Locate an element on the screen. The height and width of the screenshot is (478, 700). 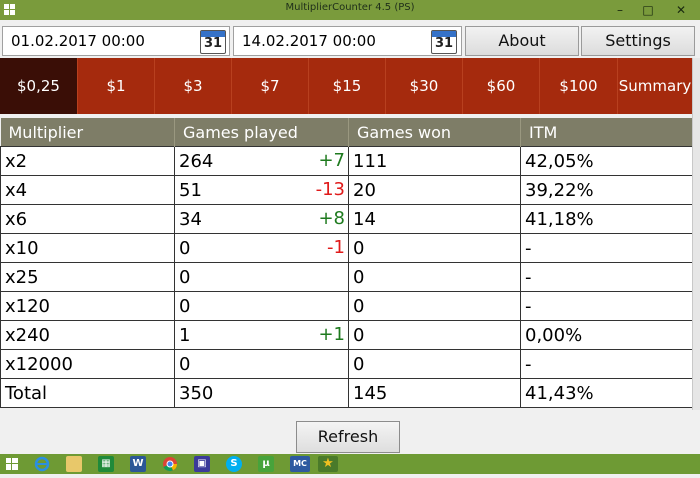
games-won-cell: 14 is located at coordinates (434, 219).